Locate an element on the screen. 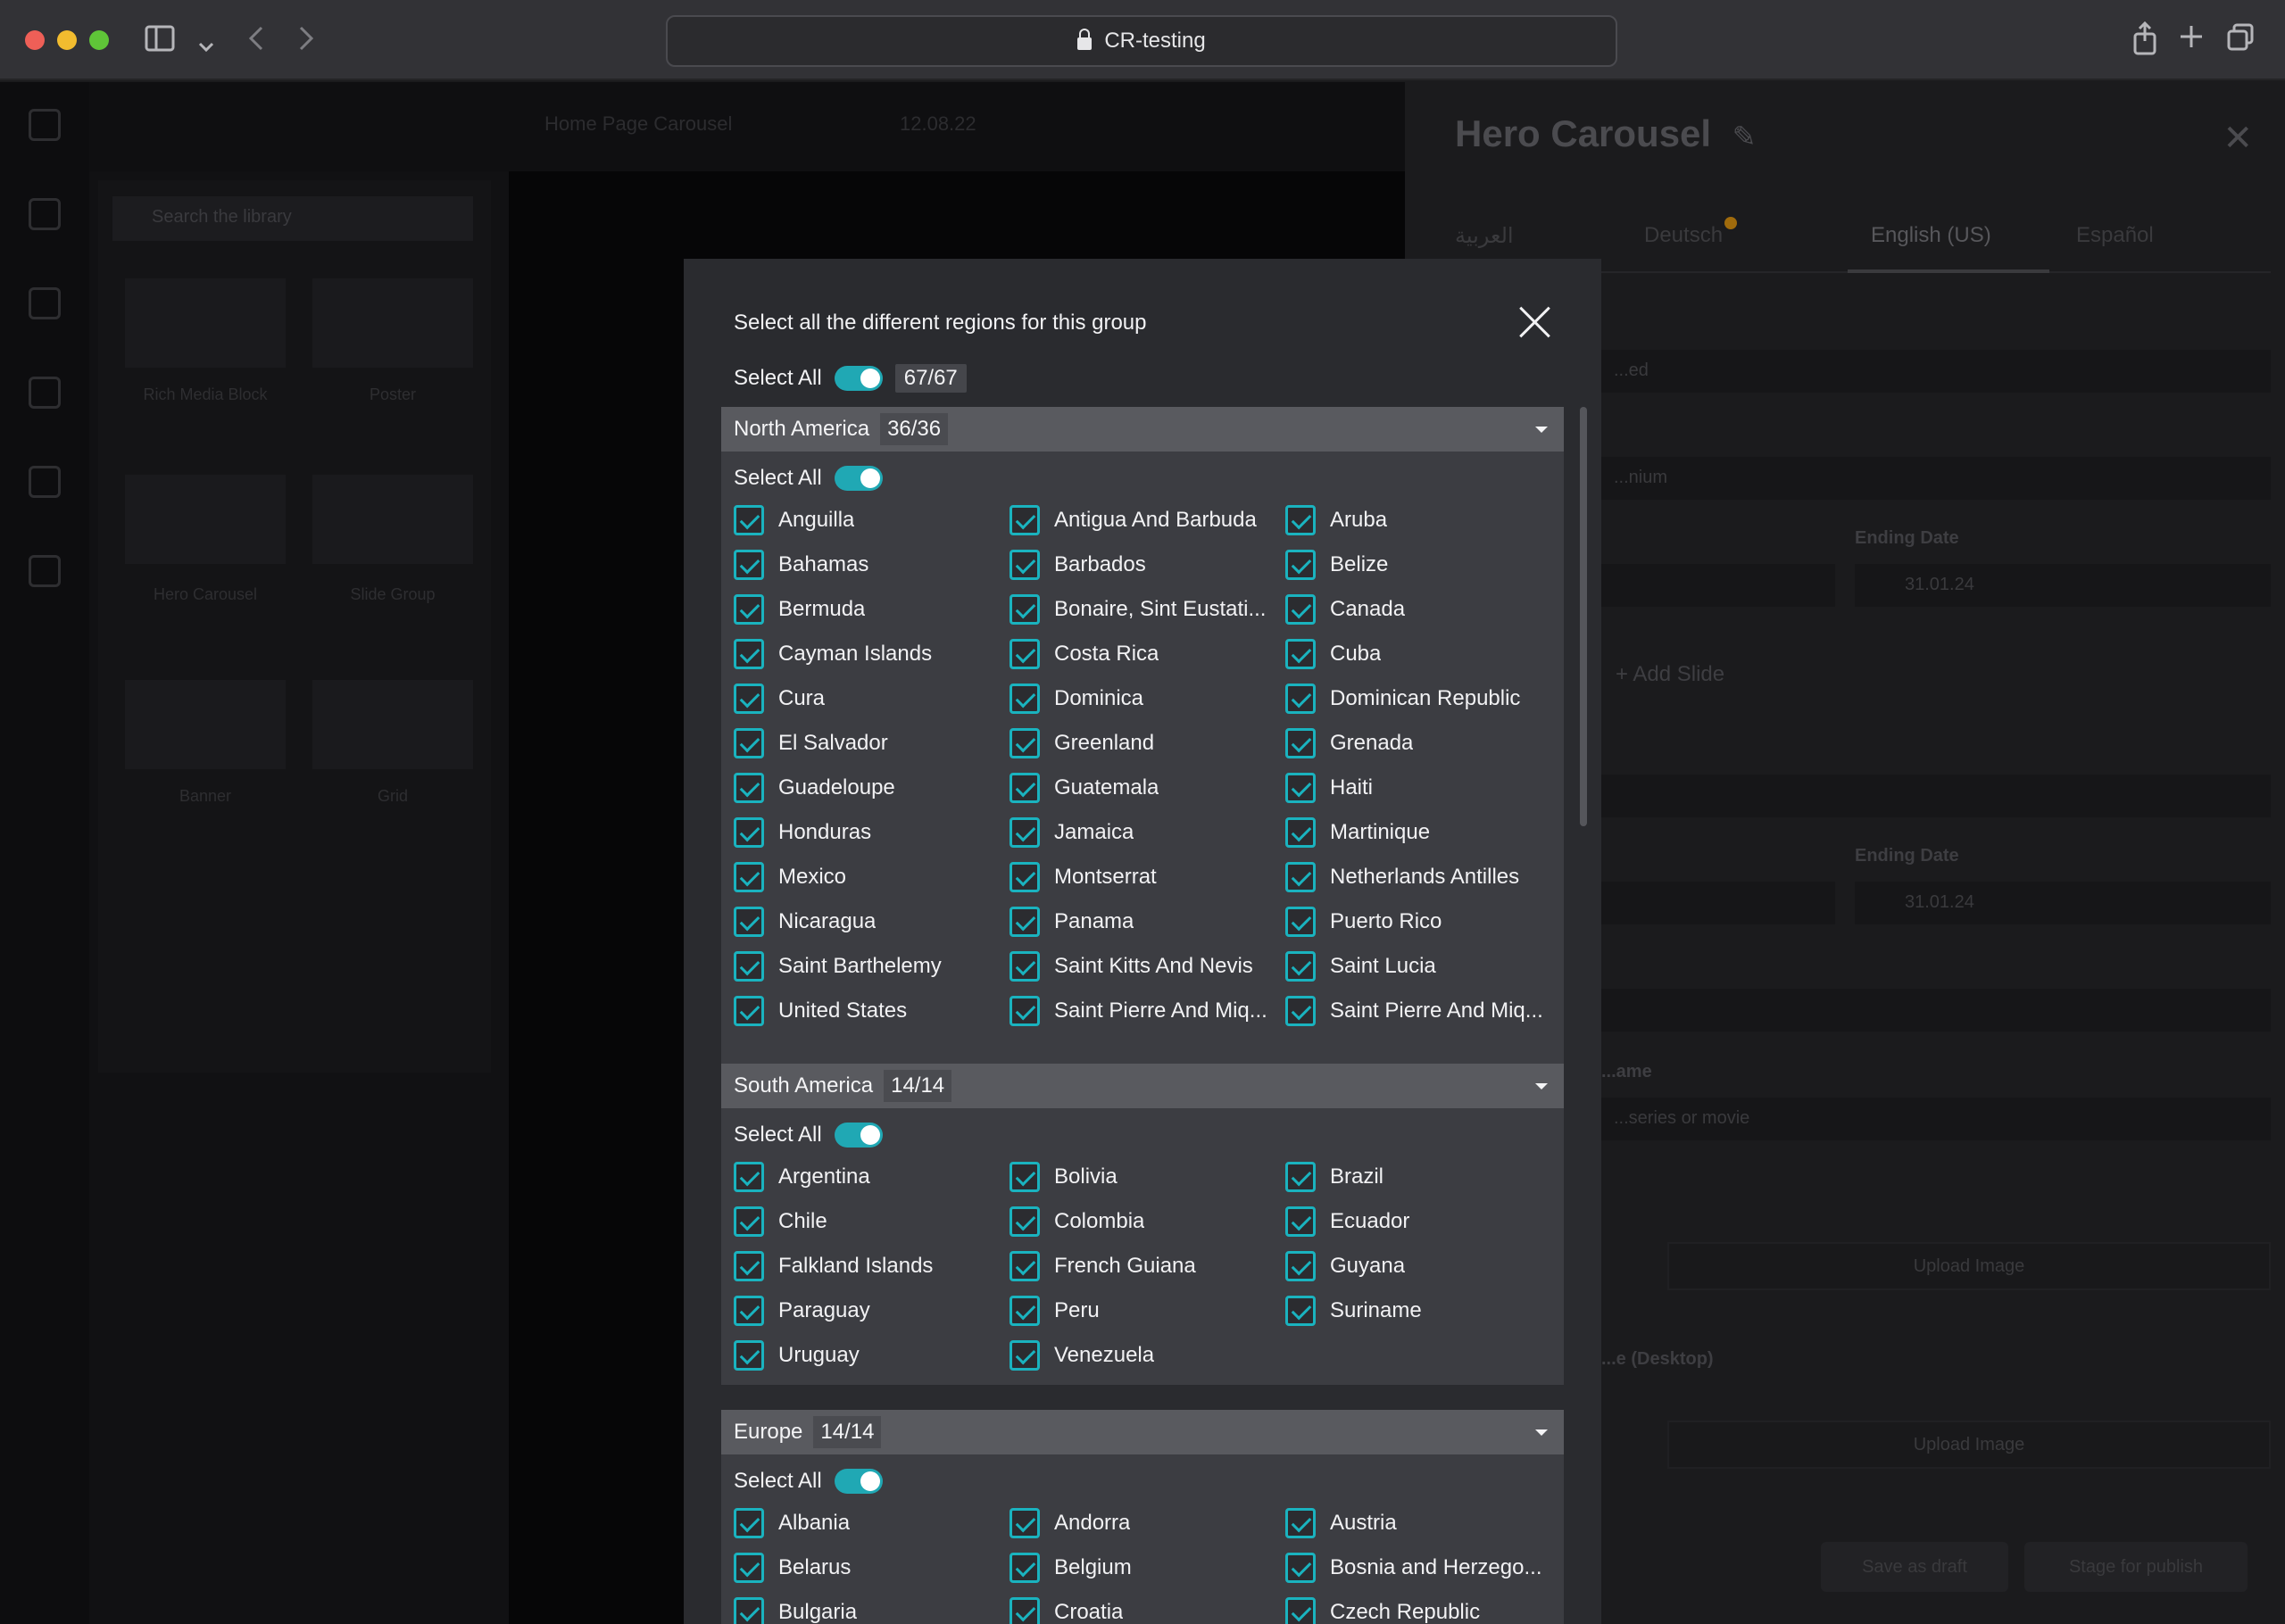  country-checkbox-item: Costa Rica is located at coordinates (1147, 654).